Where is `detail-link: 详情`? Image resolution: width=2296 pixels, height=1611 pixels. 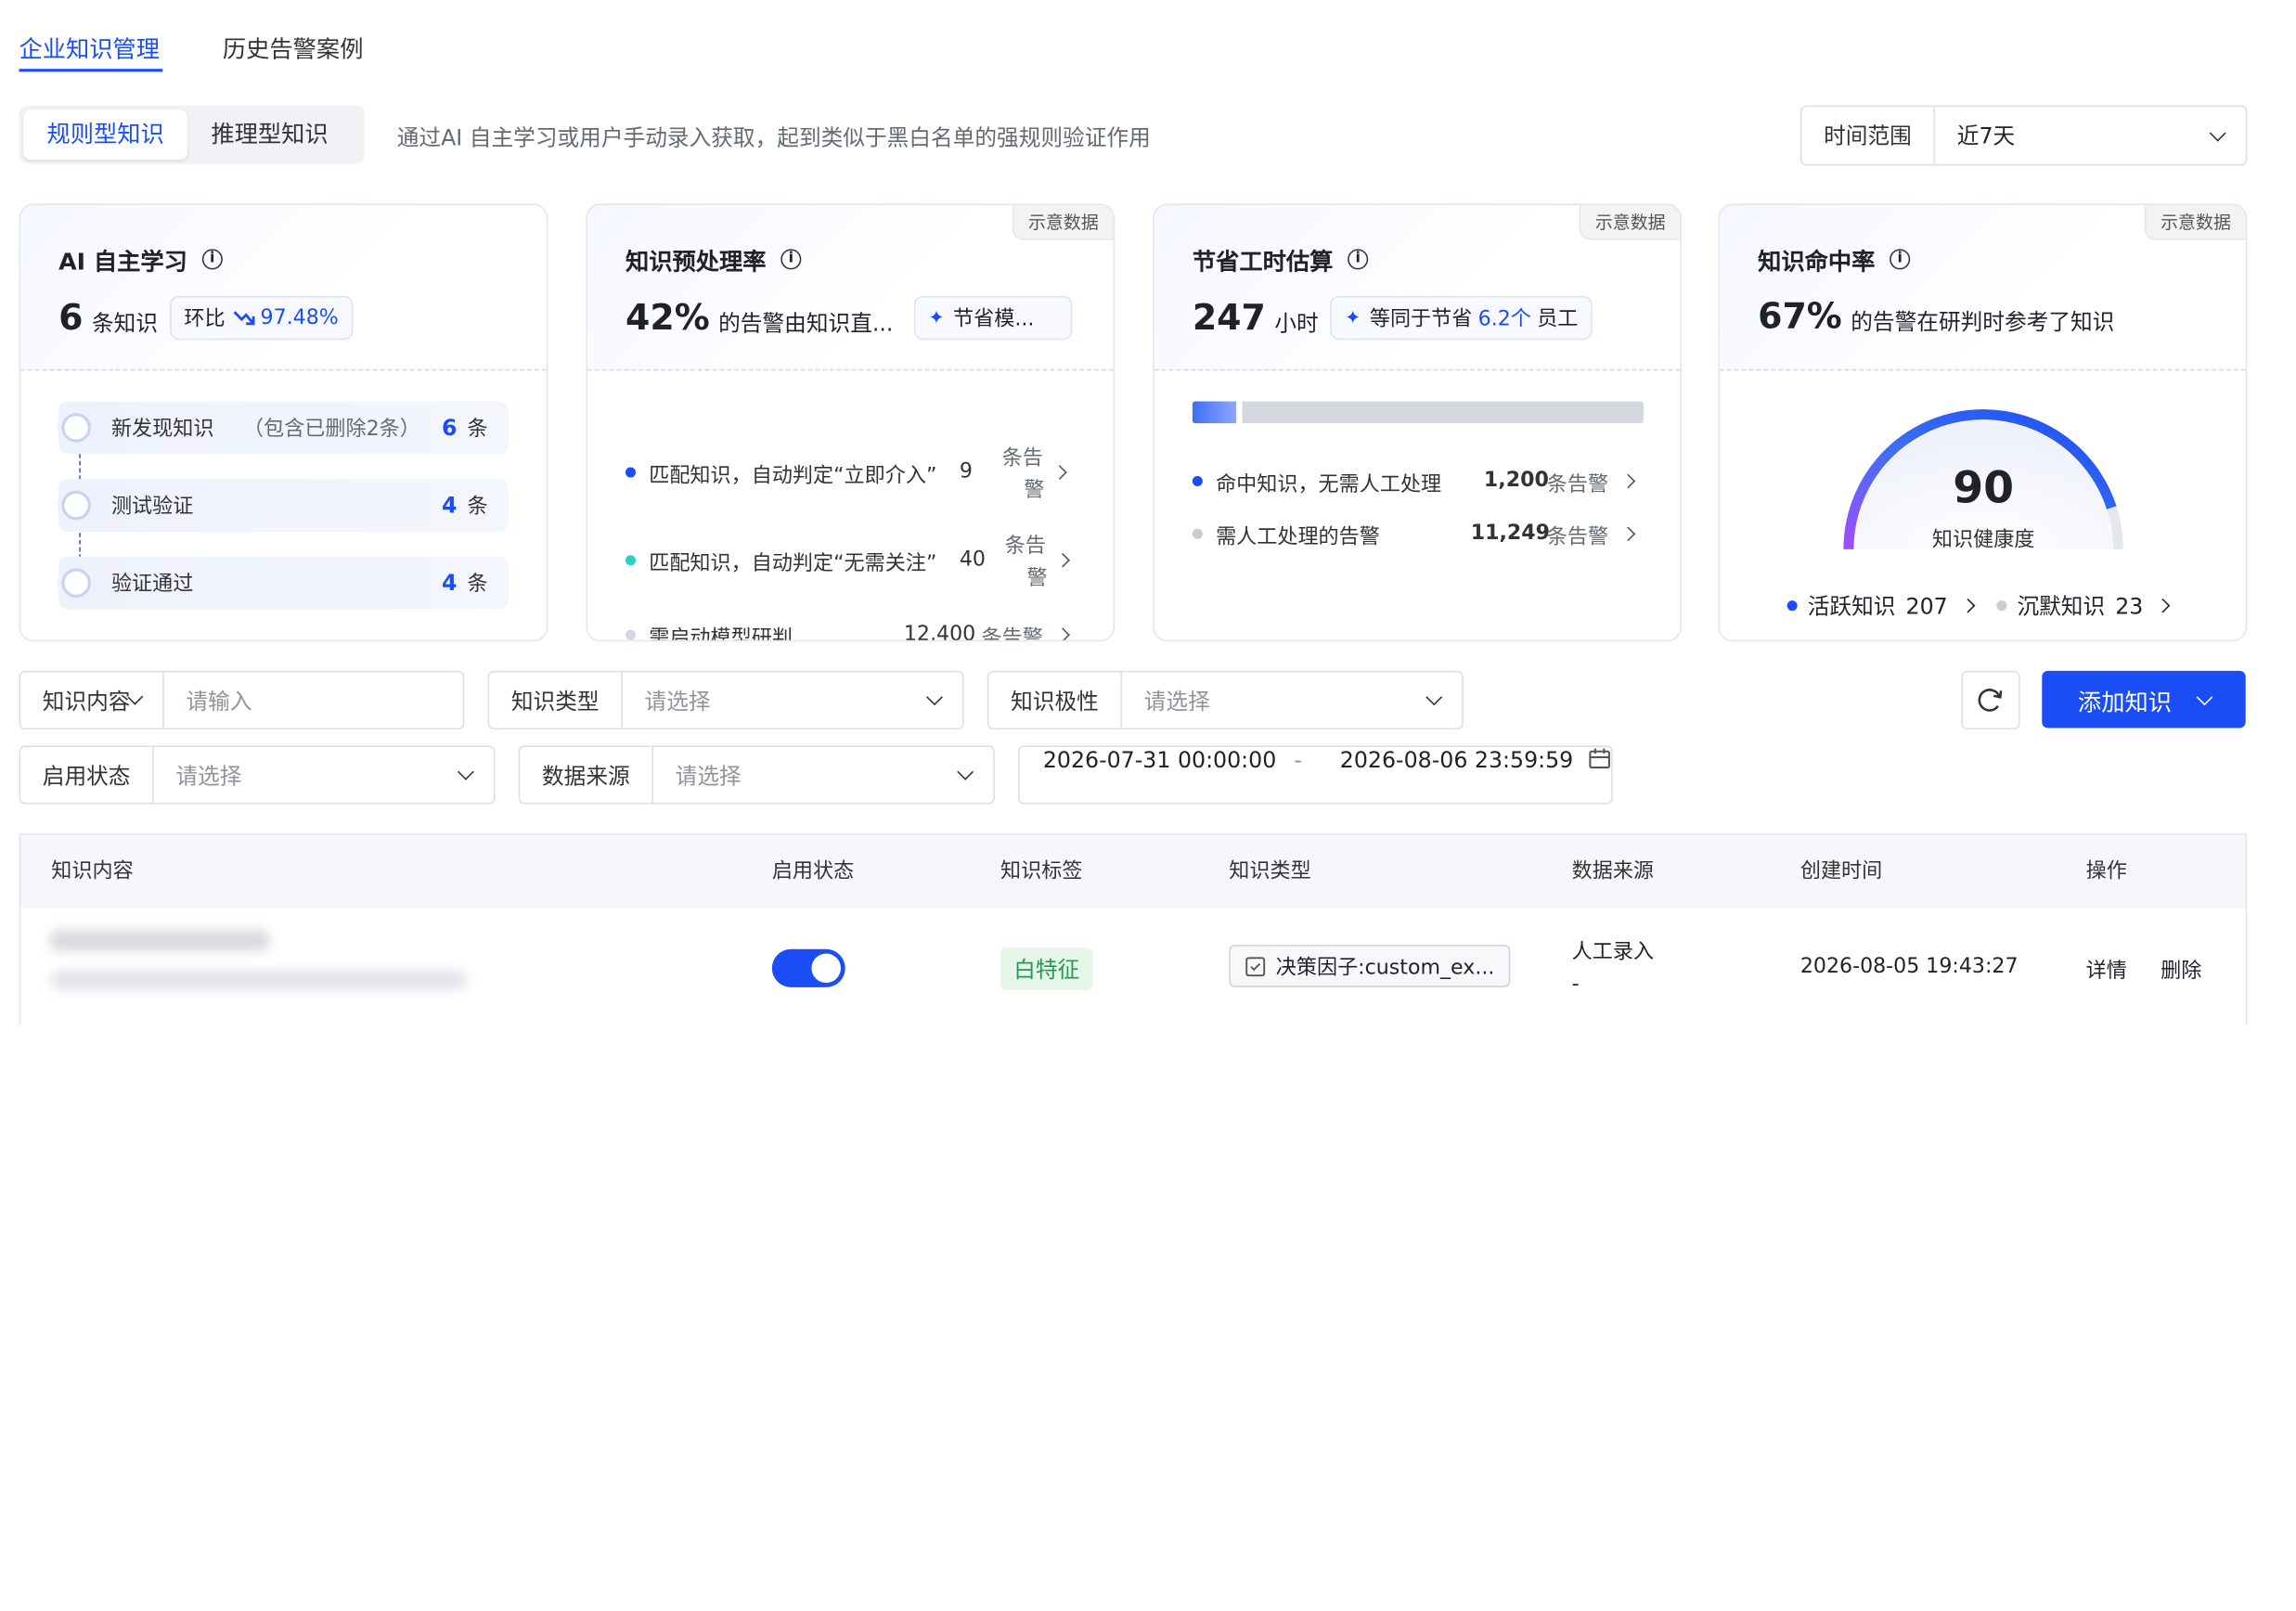
detail-link: 详情 is located at coordinates (2106, 970).